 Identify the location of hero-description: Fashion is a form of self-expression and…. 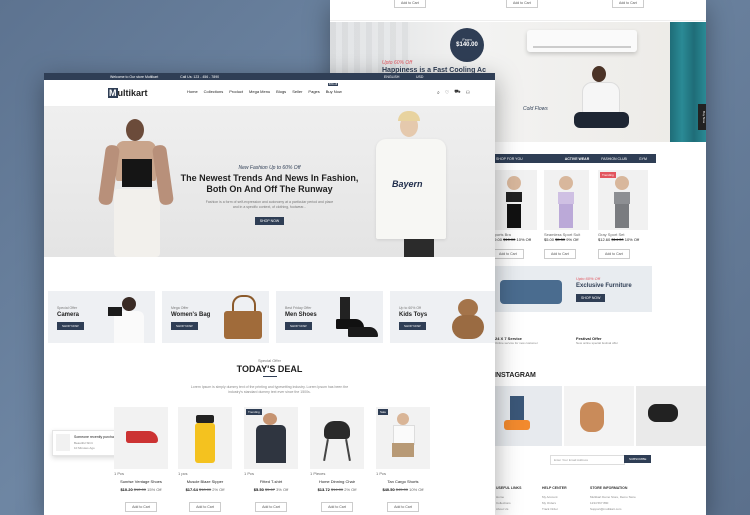
(269, 204).